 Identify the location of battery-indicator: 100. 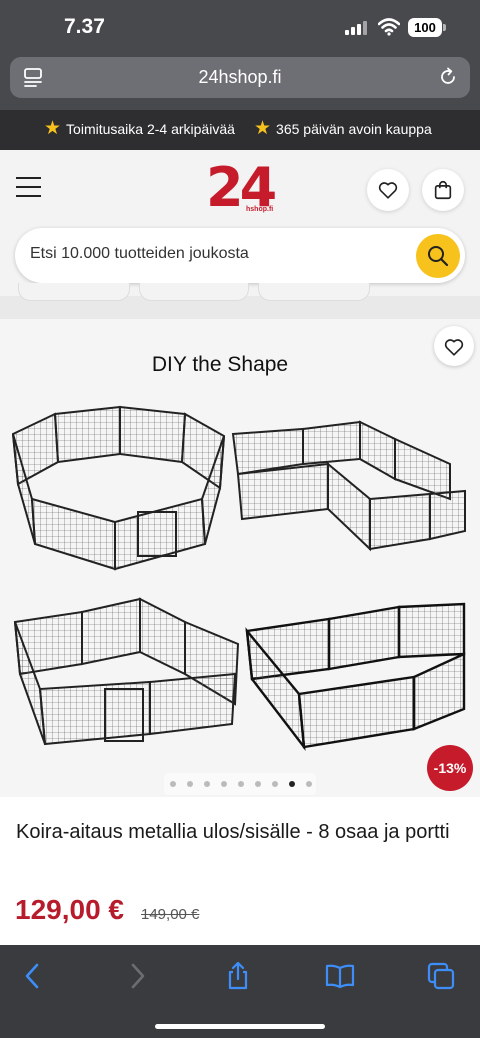
(425, 27).